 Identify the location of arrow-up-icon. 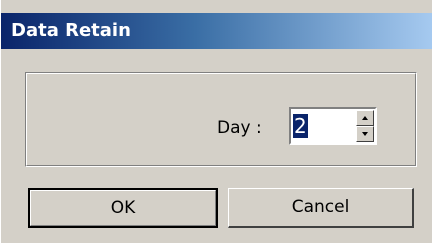
(365, 118).